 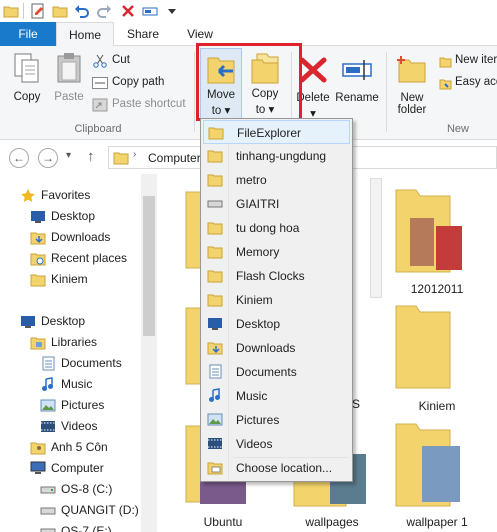 I want to click on menu-item-downloads: Downloads, so click(x=276, y=348).